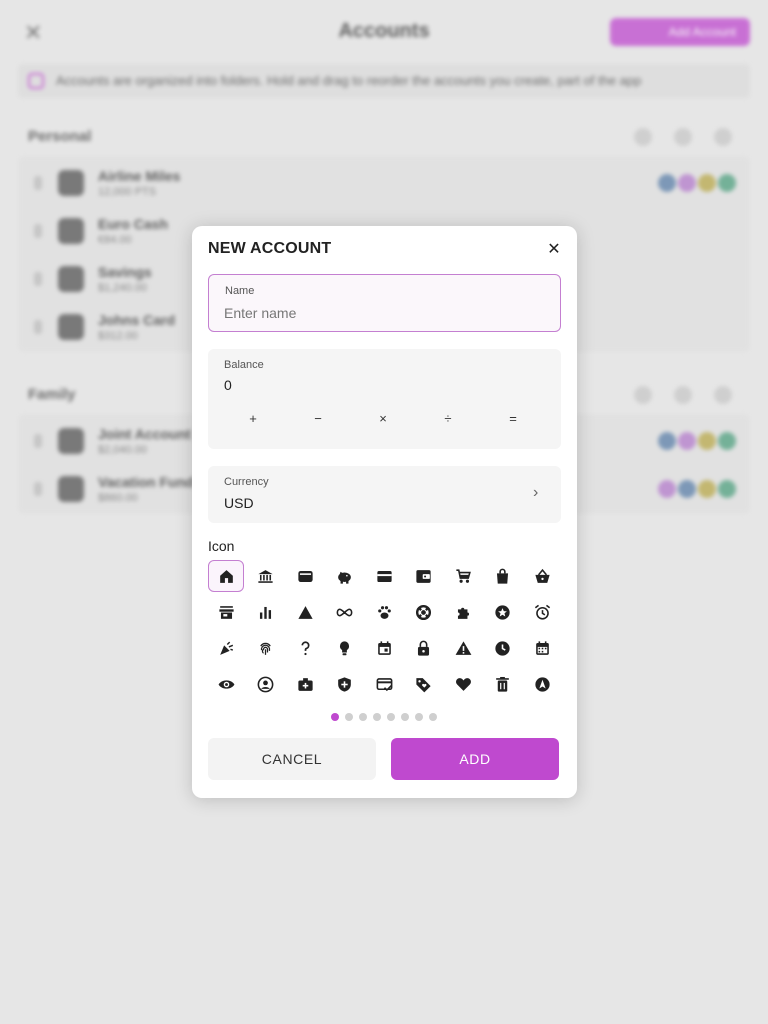 This screenshot has width=768, height=1024. Describe the element at coordinates (345, 576) in the screenshot. I see `piggy-bank-icon` at that location.